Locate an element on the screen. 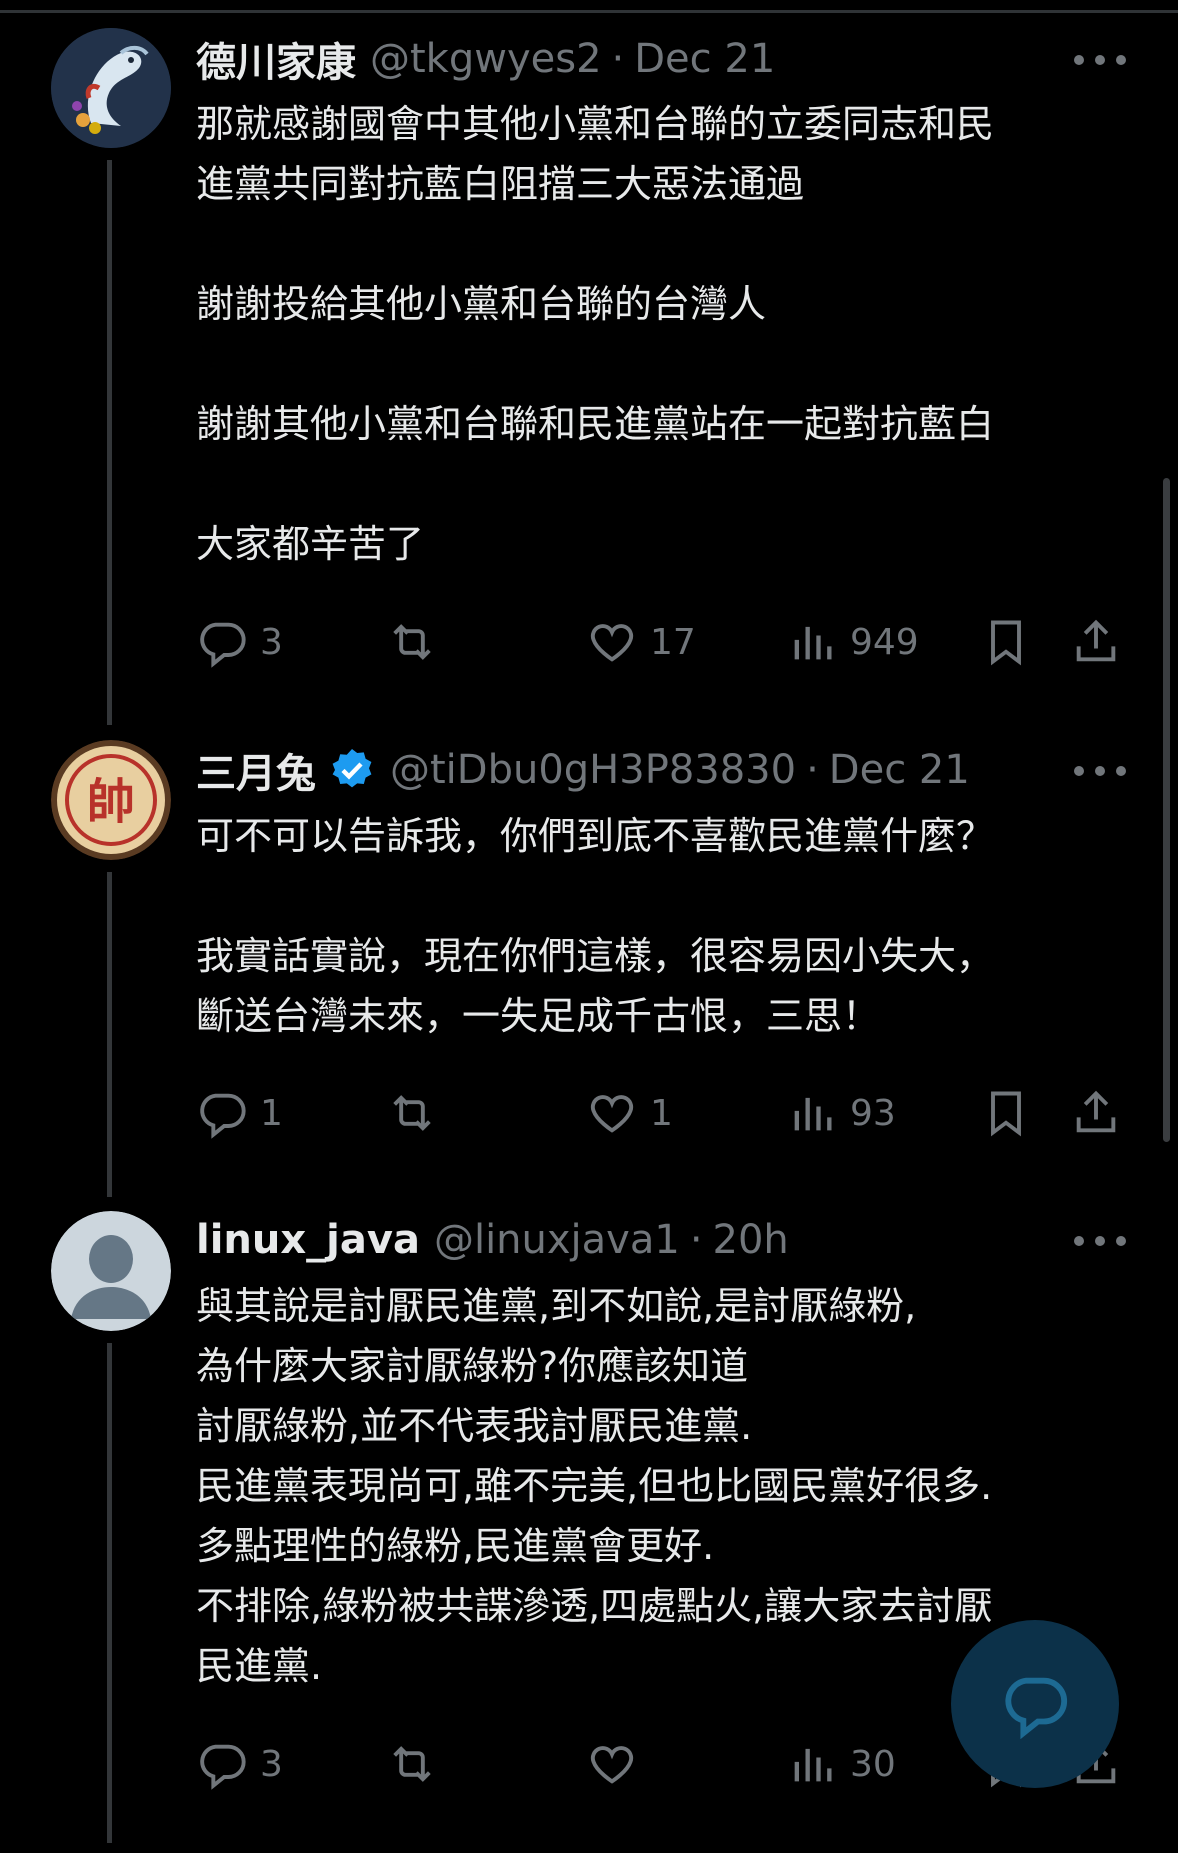  like-count: 1 is located at coordinates (661, 1113).